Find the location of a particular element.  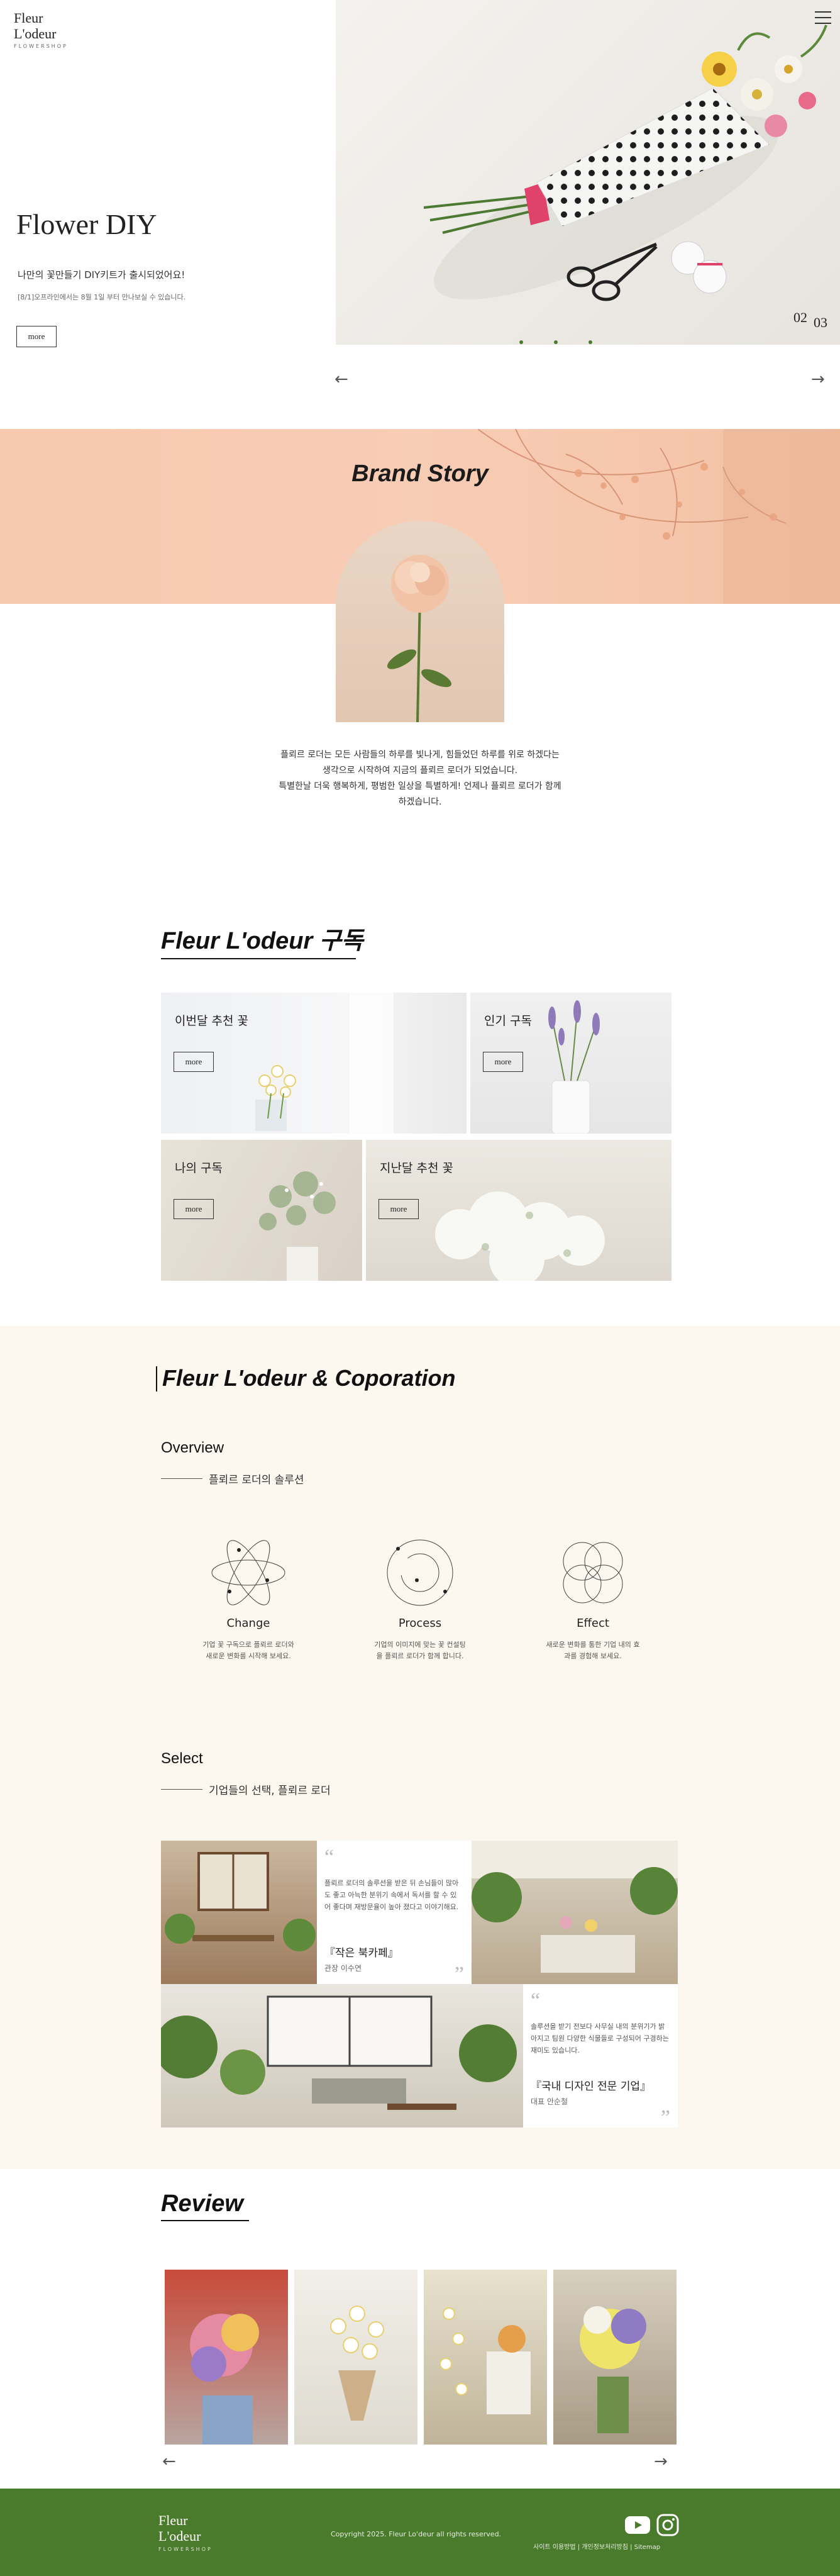

overview-heading: Overview is located at coordinates (192, 1447).